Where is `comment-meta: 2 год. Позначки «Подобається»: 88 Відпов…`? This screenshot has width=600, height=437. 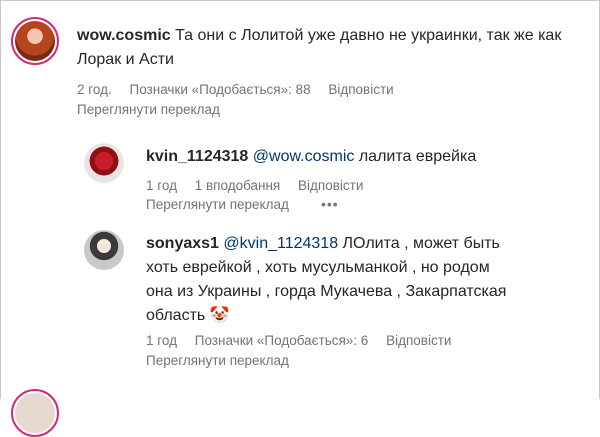
comment-meta: 2 год. Позначки «Подобається»: 88 Відпов… is located at coordinates (242, 89).